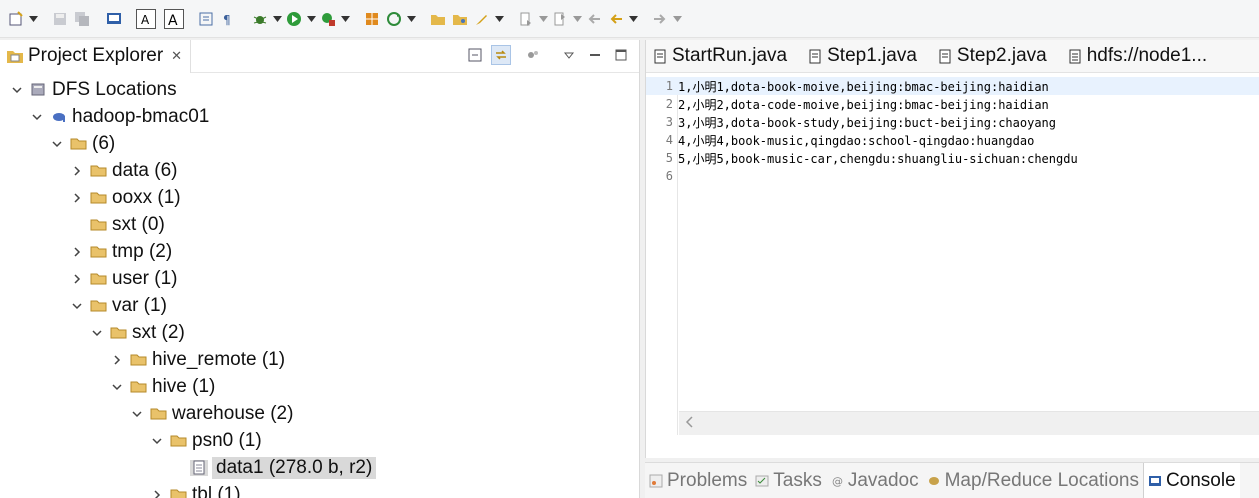 This screenshot has width=1259, height=498. I want to click on tab-step1: Step1.java, so click(866, 56).